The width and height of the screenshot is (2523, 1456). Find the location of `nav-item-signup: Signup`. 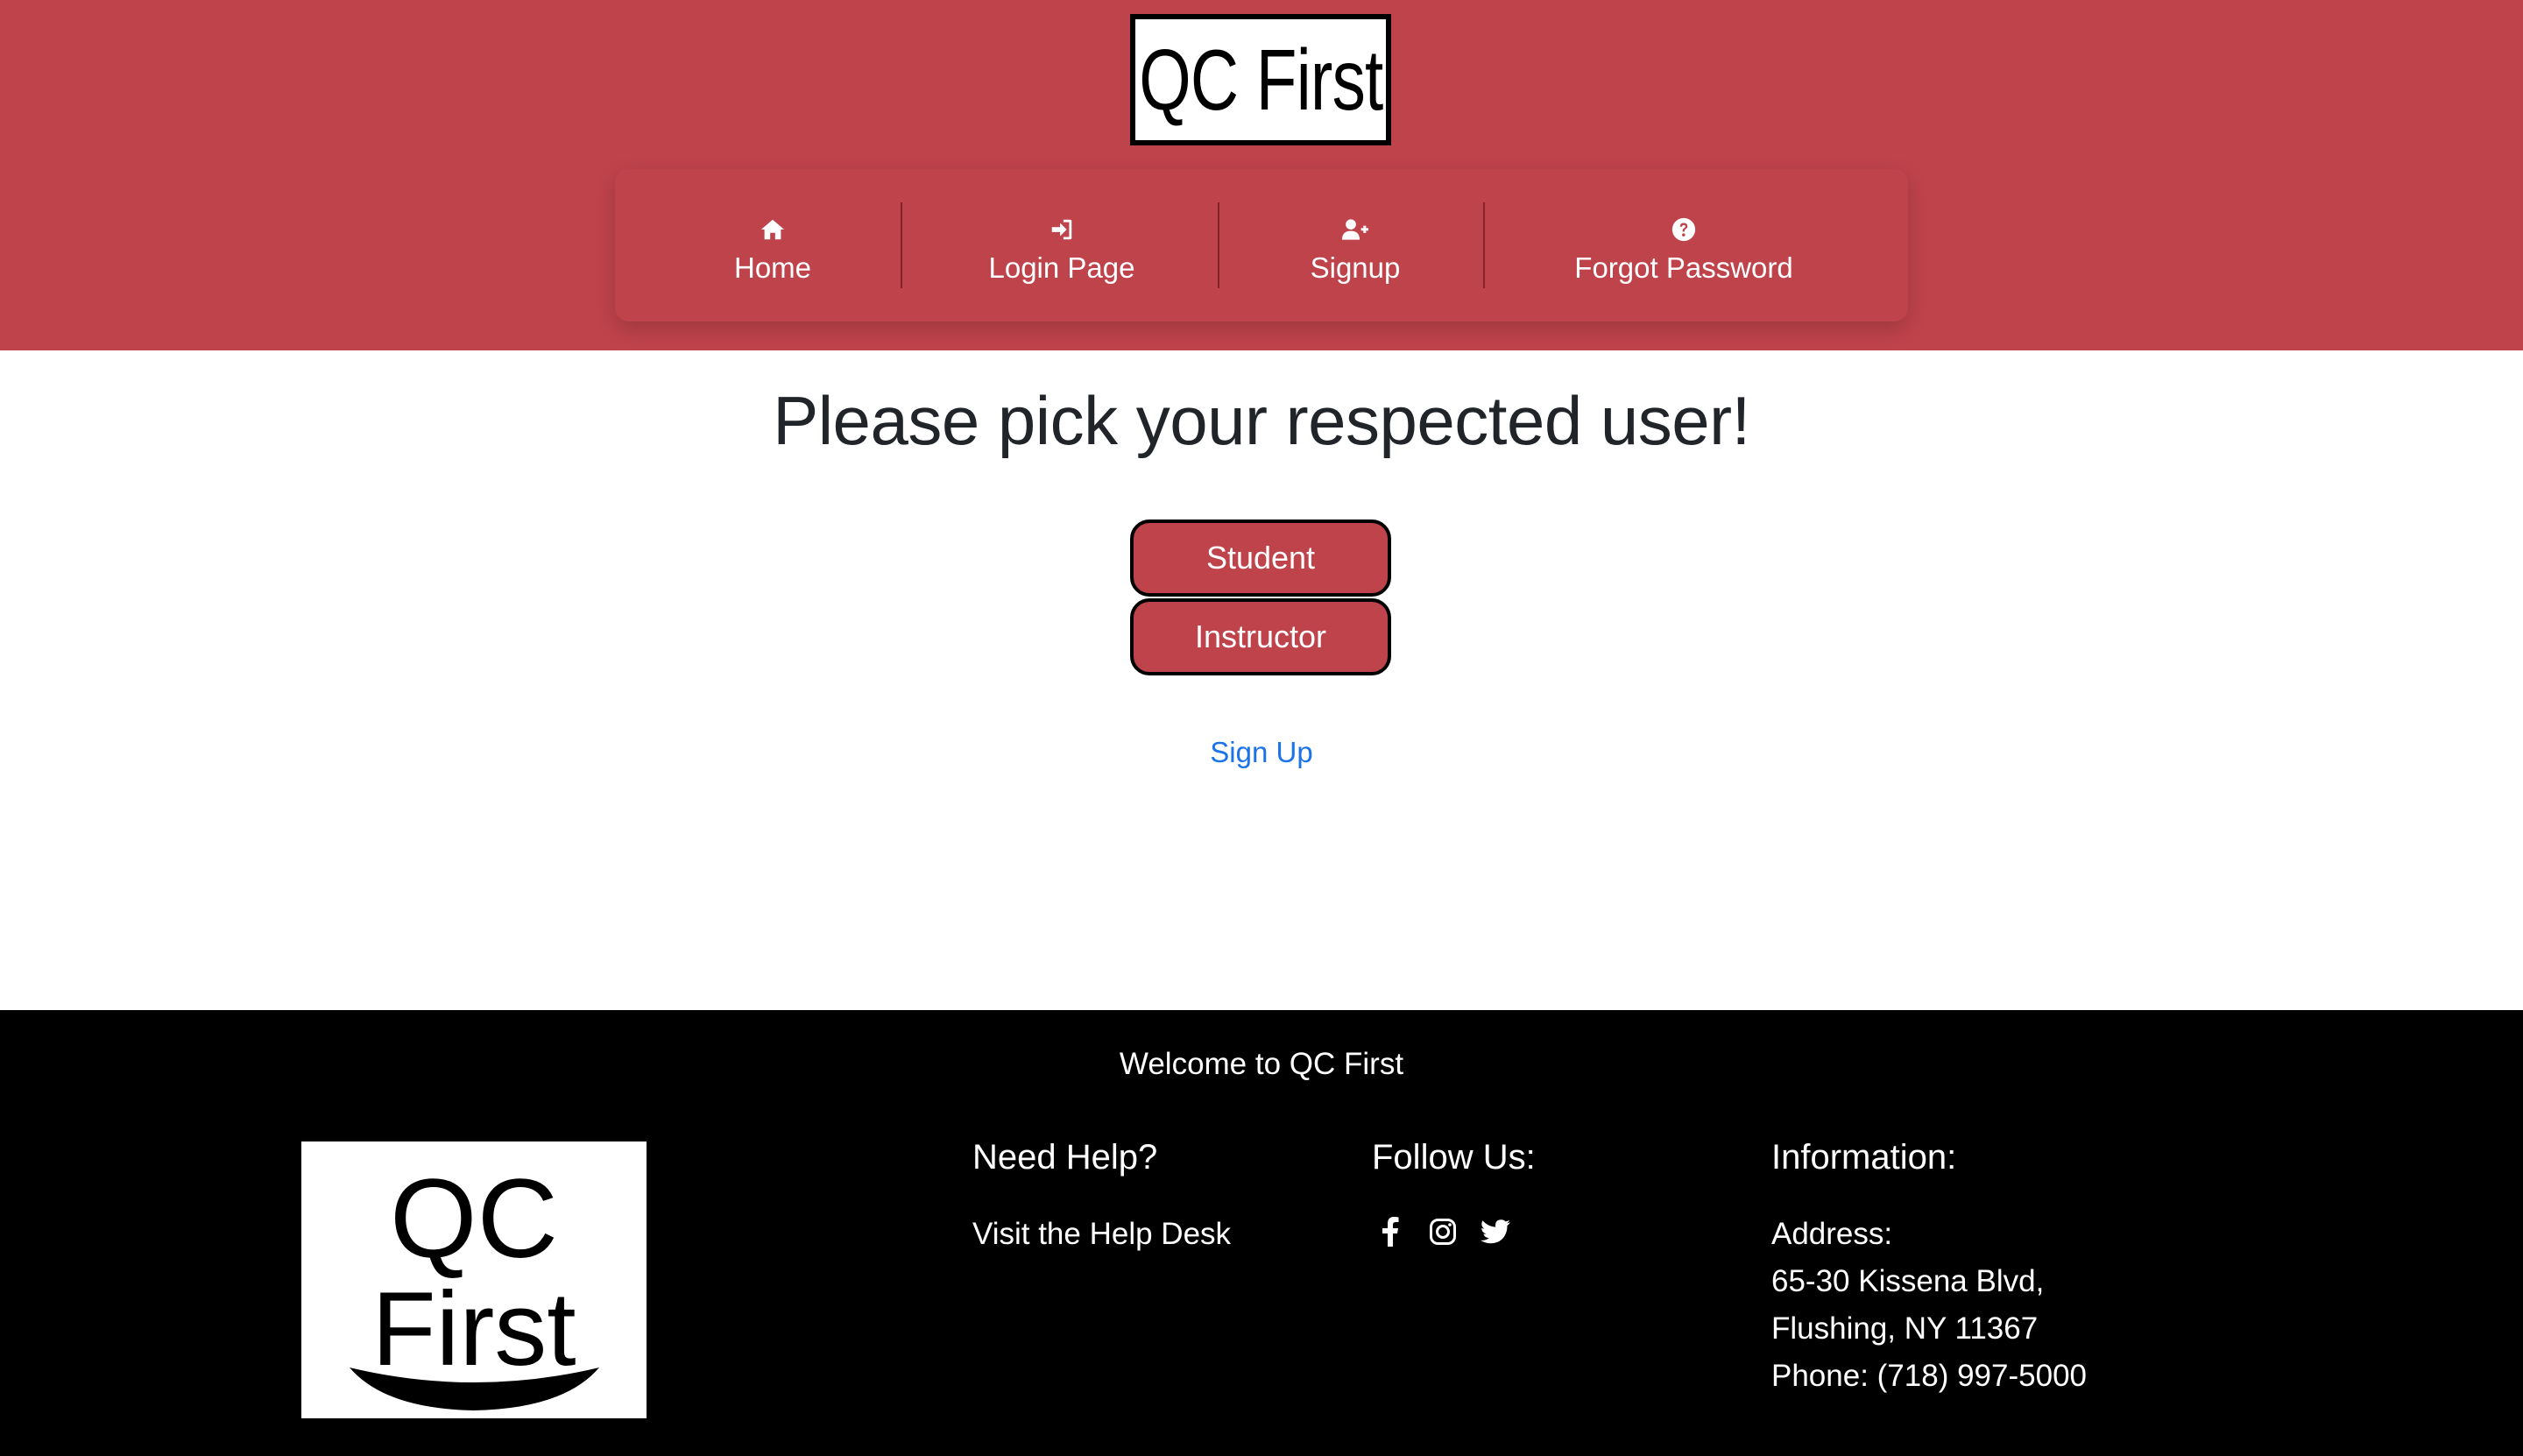

nav-item-signup: Signup is located at coordinates (1355, 246).